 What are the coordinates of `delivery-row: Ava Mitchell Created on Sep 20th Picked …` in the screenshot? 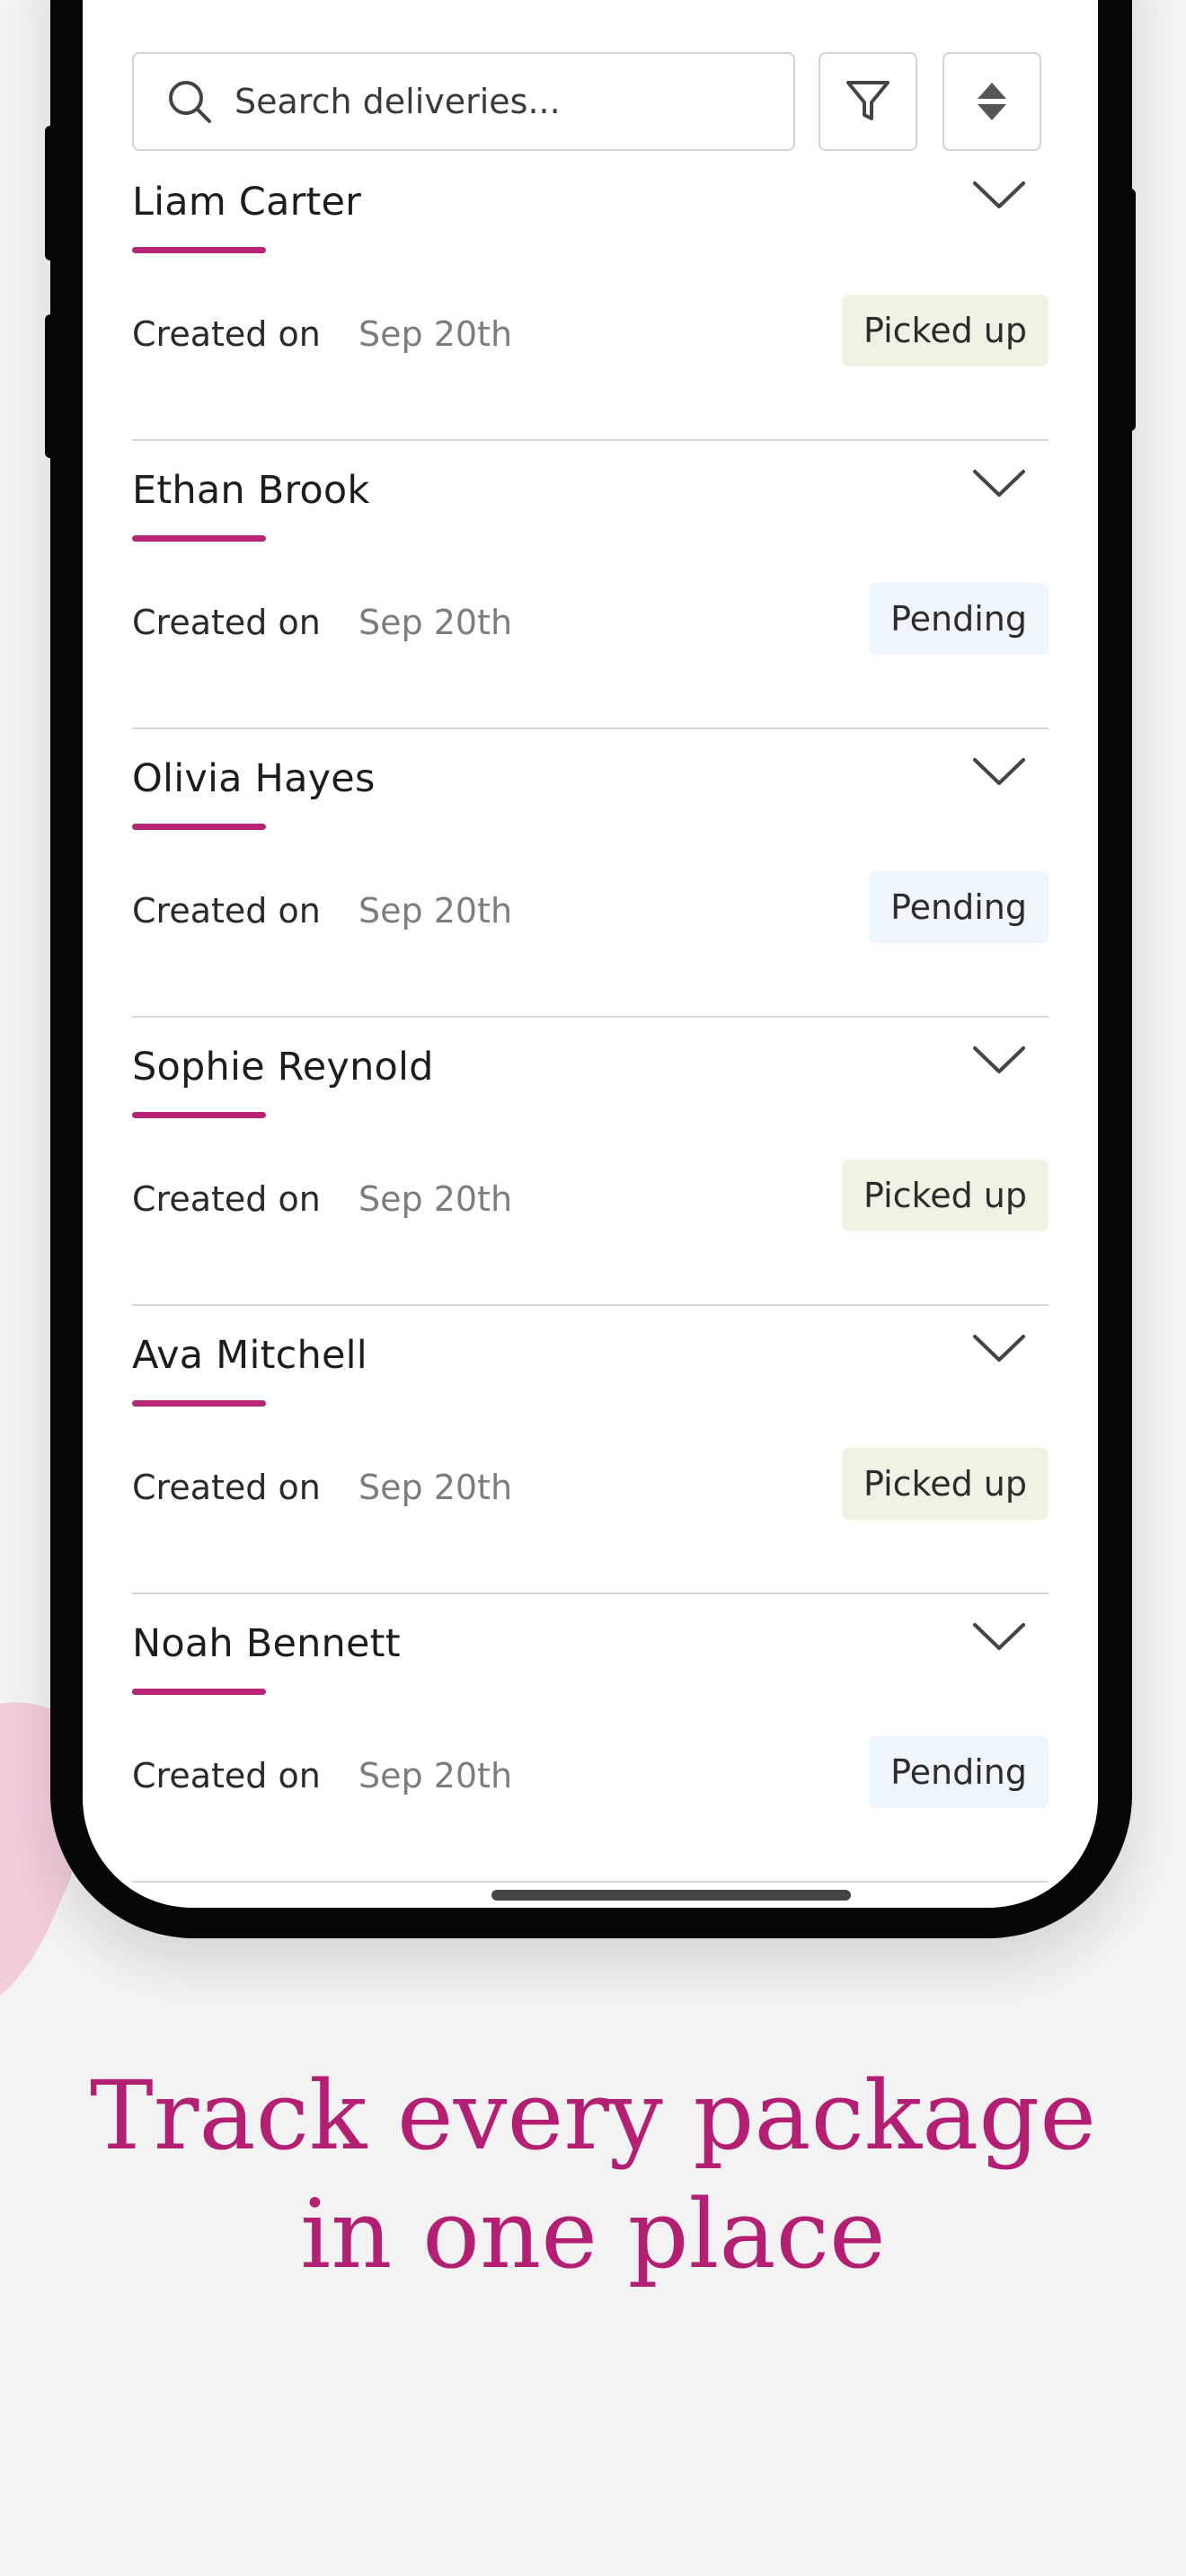 It's located at (590, 1450).